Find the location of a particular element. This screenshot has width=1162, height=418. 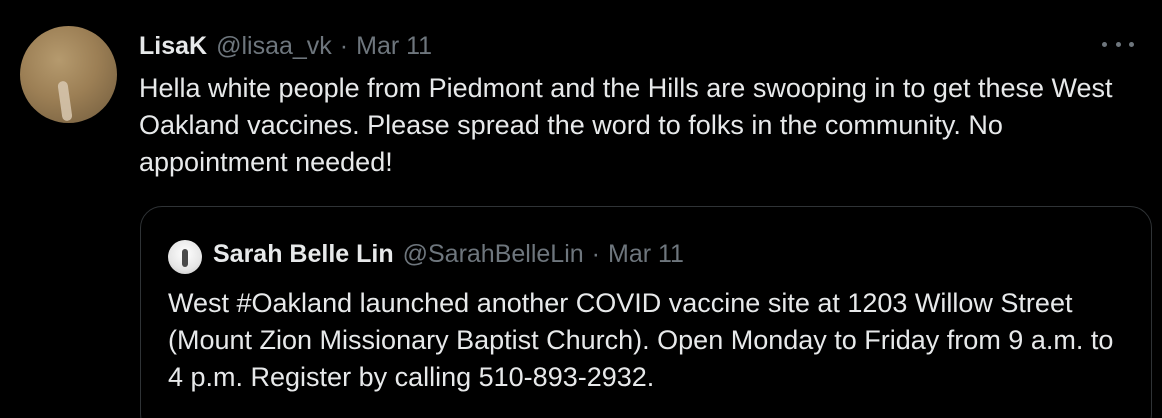

author-handle: @lisaa_vk is located at coordinates (274, 46).